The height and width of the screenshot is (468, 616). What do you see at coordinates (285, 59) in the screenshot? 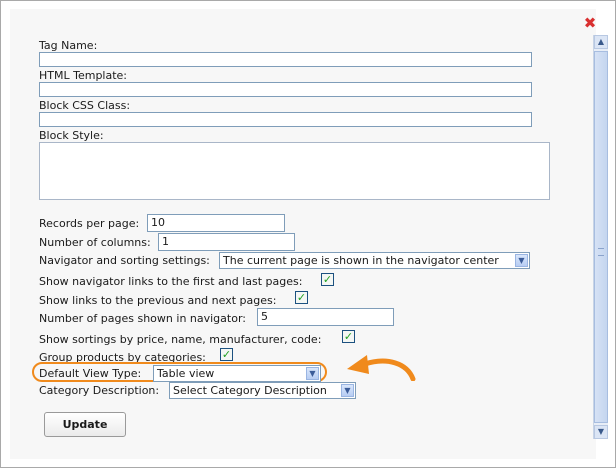
I see `tag-name-input` at bounding box center [285, 59].